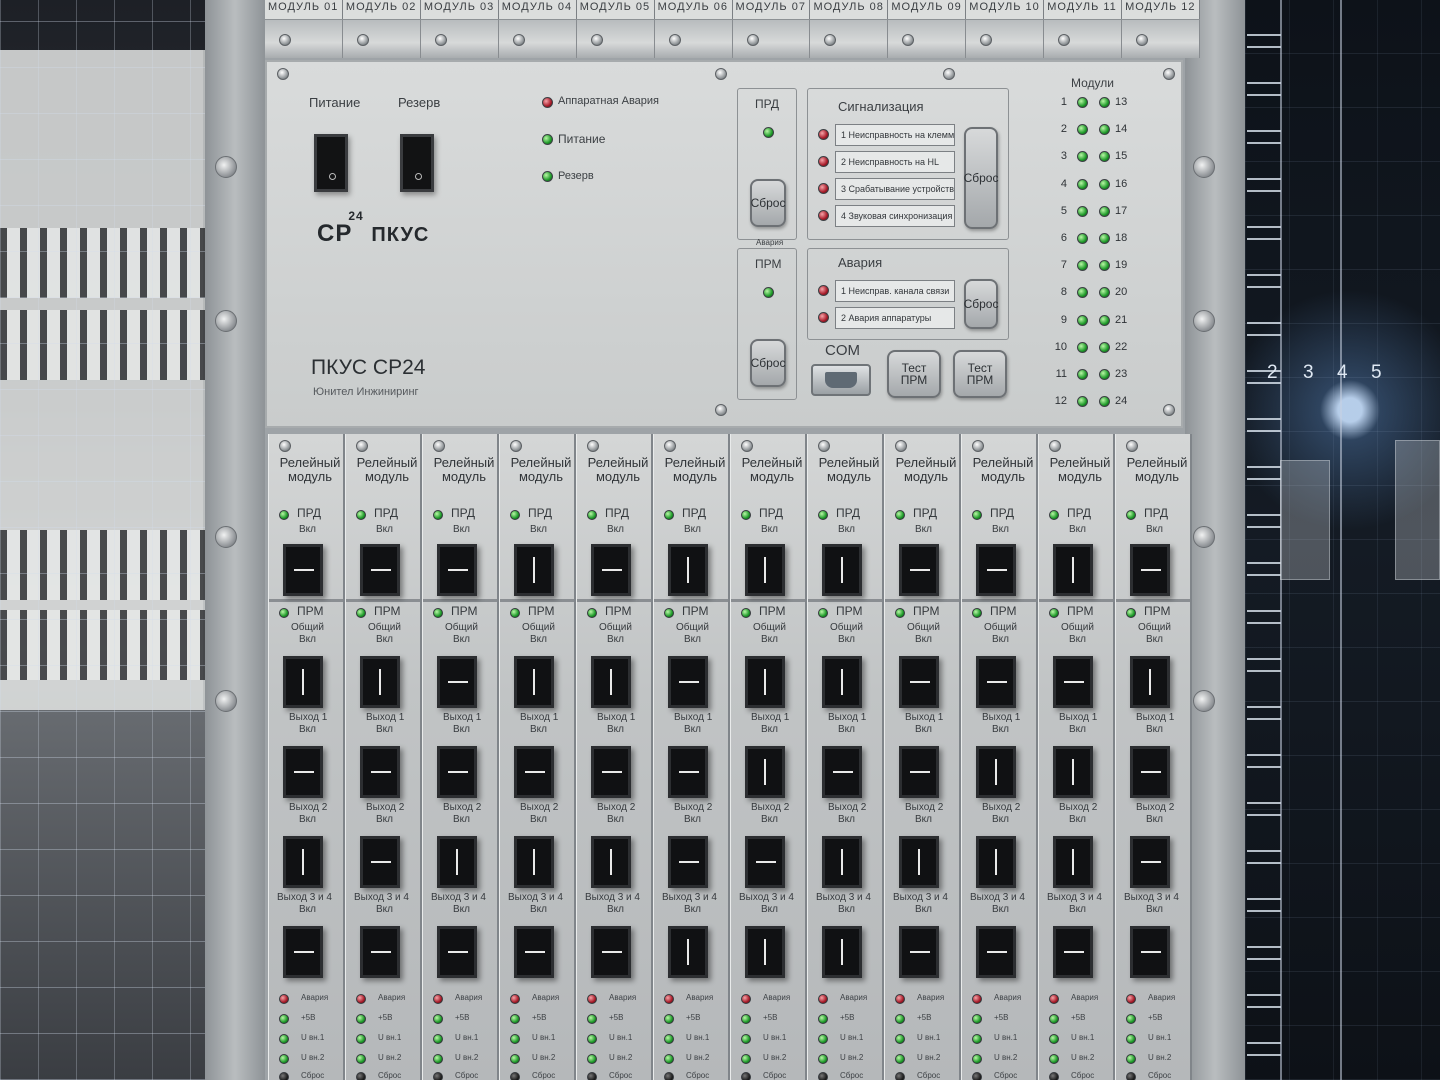  What do you see at coordinates (1121, 265) in the screenshot?
I see `module-number-right: 19` at bounding box center [1121, 265].